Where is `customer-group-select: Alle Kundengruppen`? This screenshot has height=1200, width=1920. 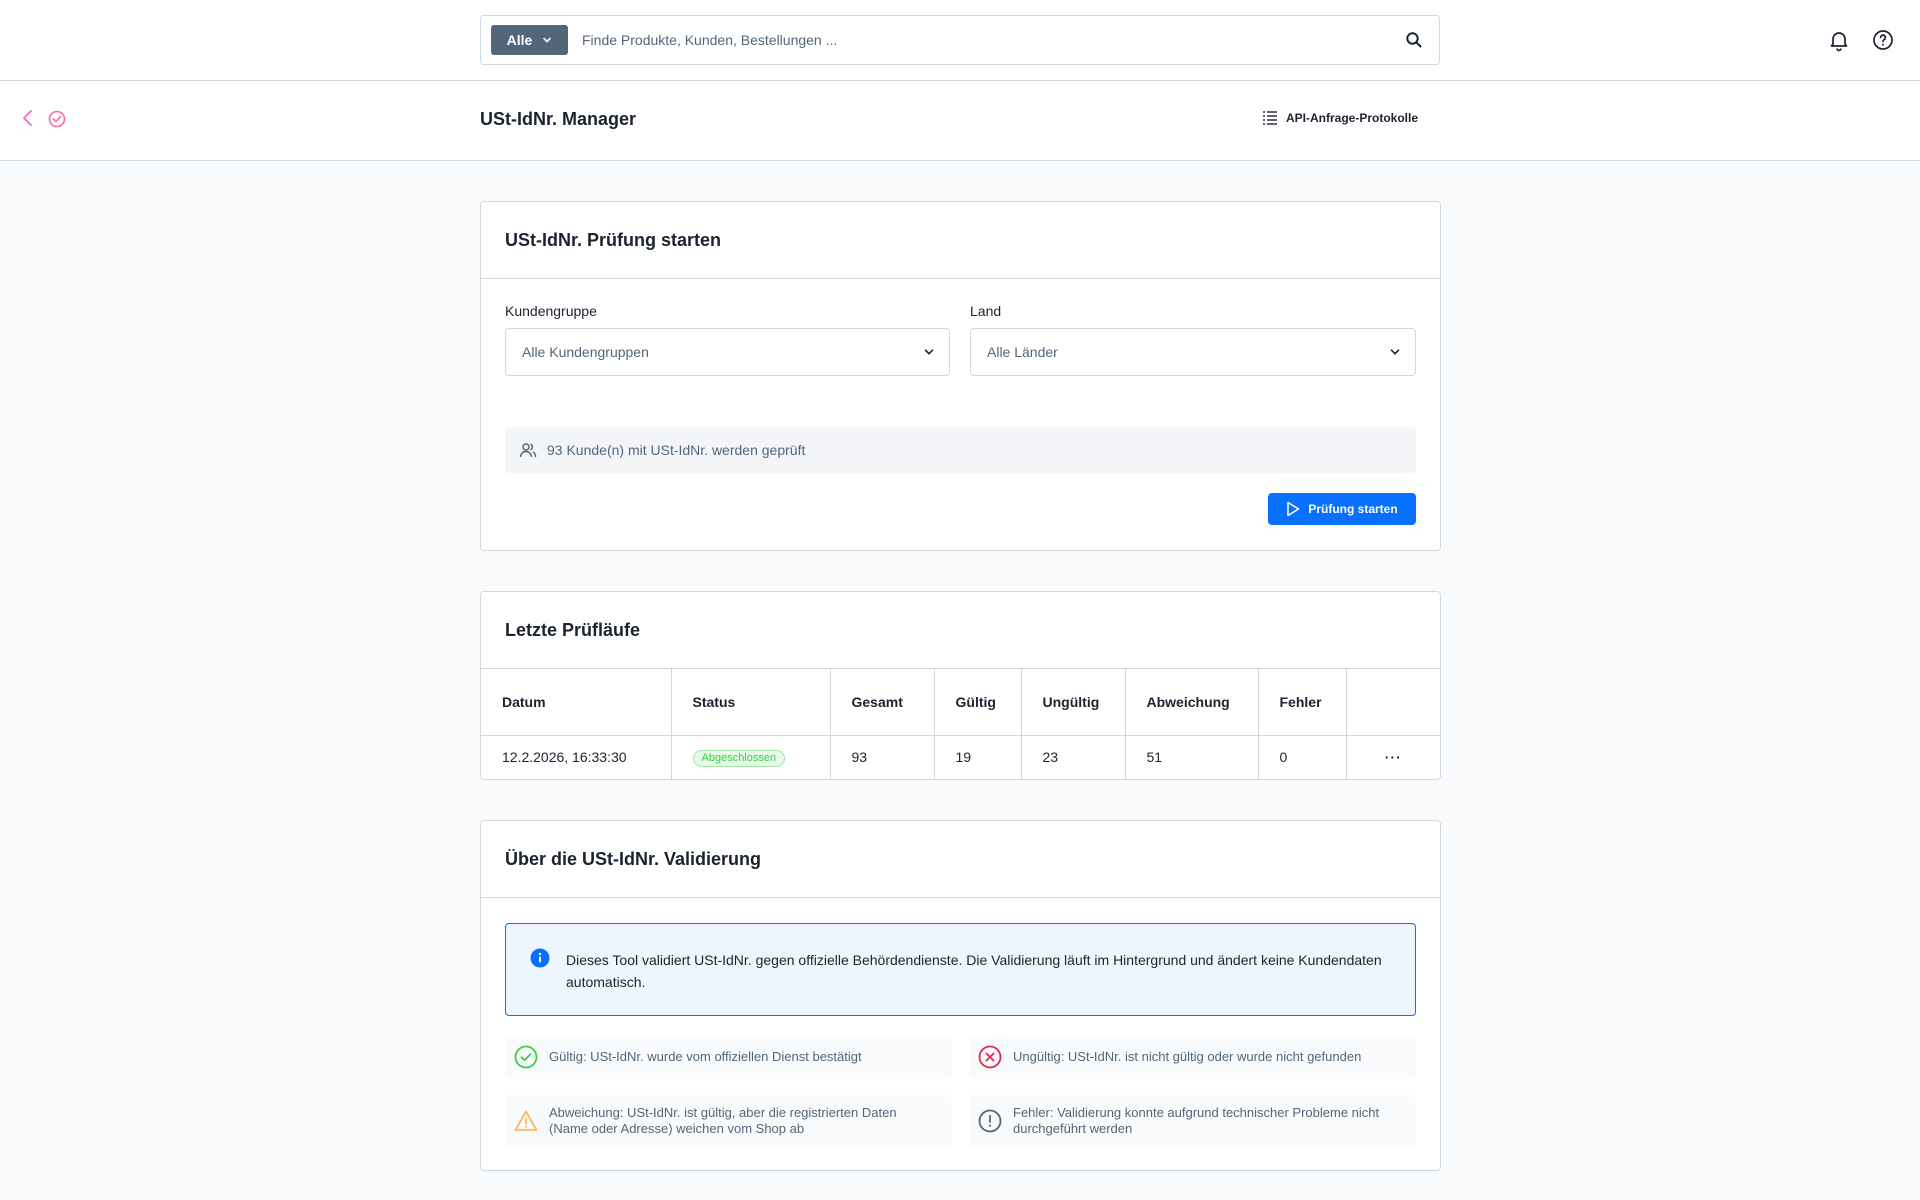
customer-group-select: Alle Kundengruppen is located at coordinates (727, 352).